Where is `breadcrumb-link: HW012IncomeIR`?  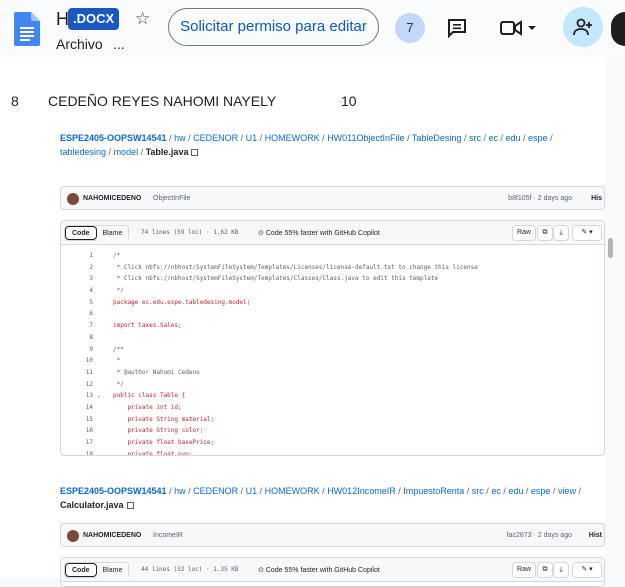
breadcrumb-link: HW012IncomeIR is located at coordinates (361, 491).